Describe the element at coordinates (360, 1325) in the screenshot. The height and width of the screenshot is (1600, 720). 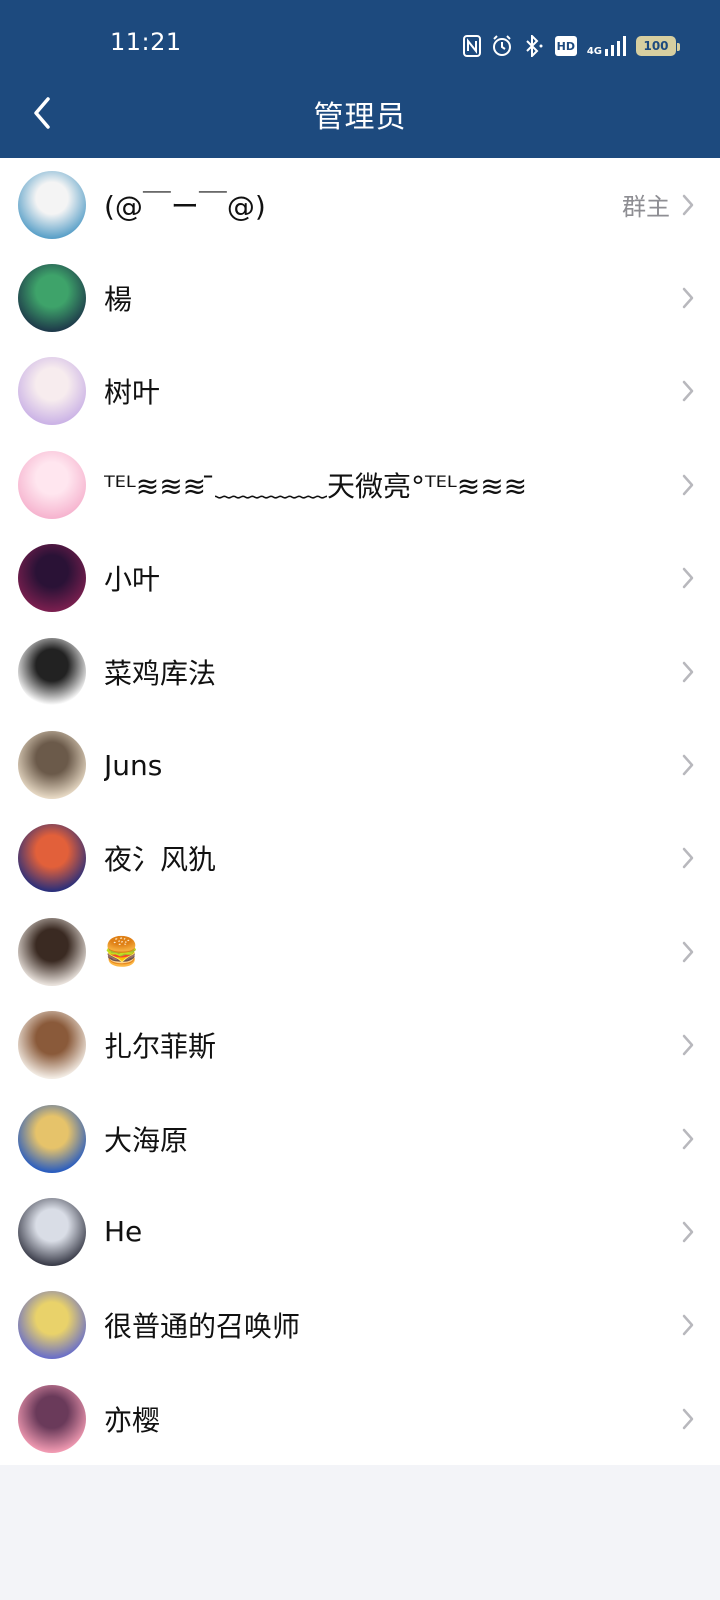
I see `list-item: 很普通的召唤师` at that location.